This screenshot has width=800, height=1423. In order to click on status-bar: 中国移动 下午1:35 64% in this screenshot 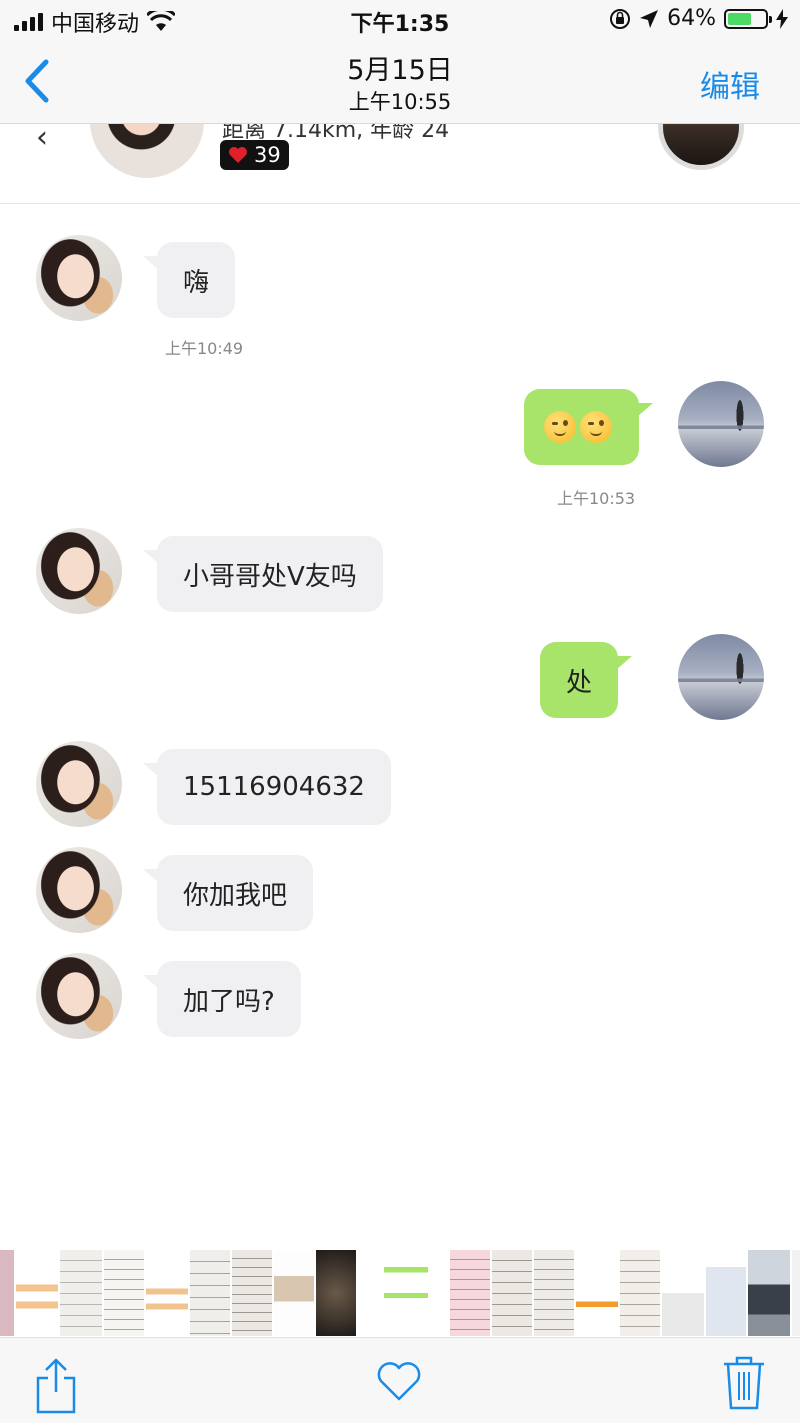, I will do `click(400, 20)`.